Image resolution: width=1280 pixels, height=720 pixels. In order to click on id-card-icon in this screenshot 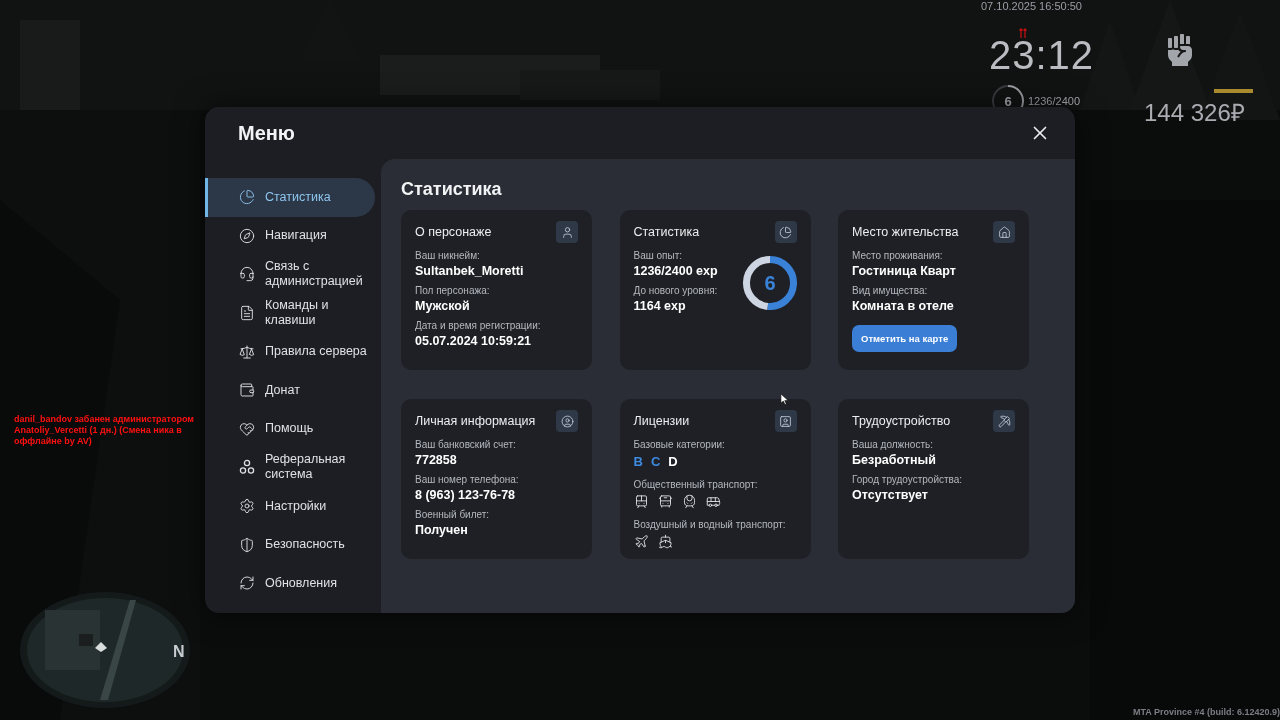, I will do `click(785, 421)`.